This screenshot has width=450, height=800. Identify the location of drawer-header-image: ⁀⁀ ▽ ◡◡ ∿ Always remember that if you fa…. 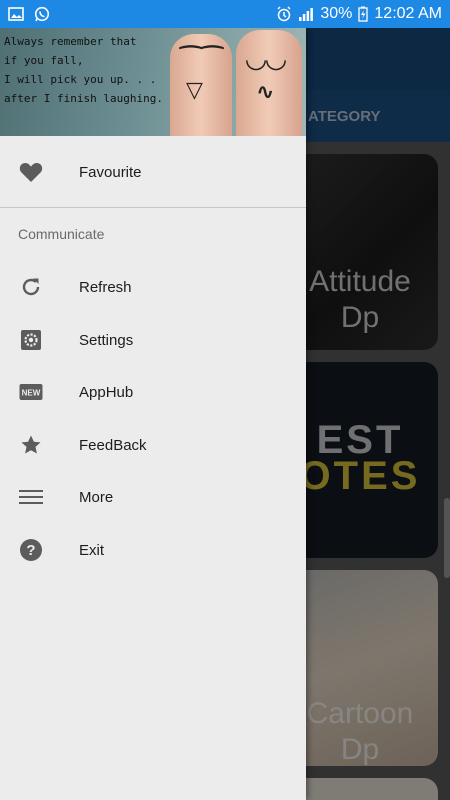
(153, 82).